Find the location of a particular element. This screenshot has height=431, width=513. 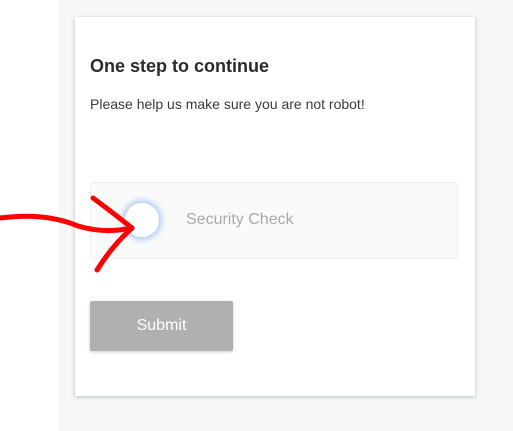

red-hand-drawn-arrow-icon is located at coordinates (67, 234).